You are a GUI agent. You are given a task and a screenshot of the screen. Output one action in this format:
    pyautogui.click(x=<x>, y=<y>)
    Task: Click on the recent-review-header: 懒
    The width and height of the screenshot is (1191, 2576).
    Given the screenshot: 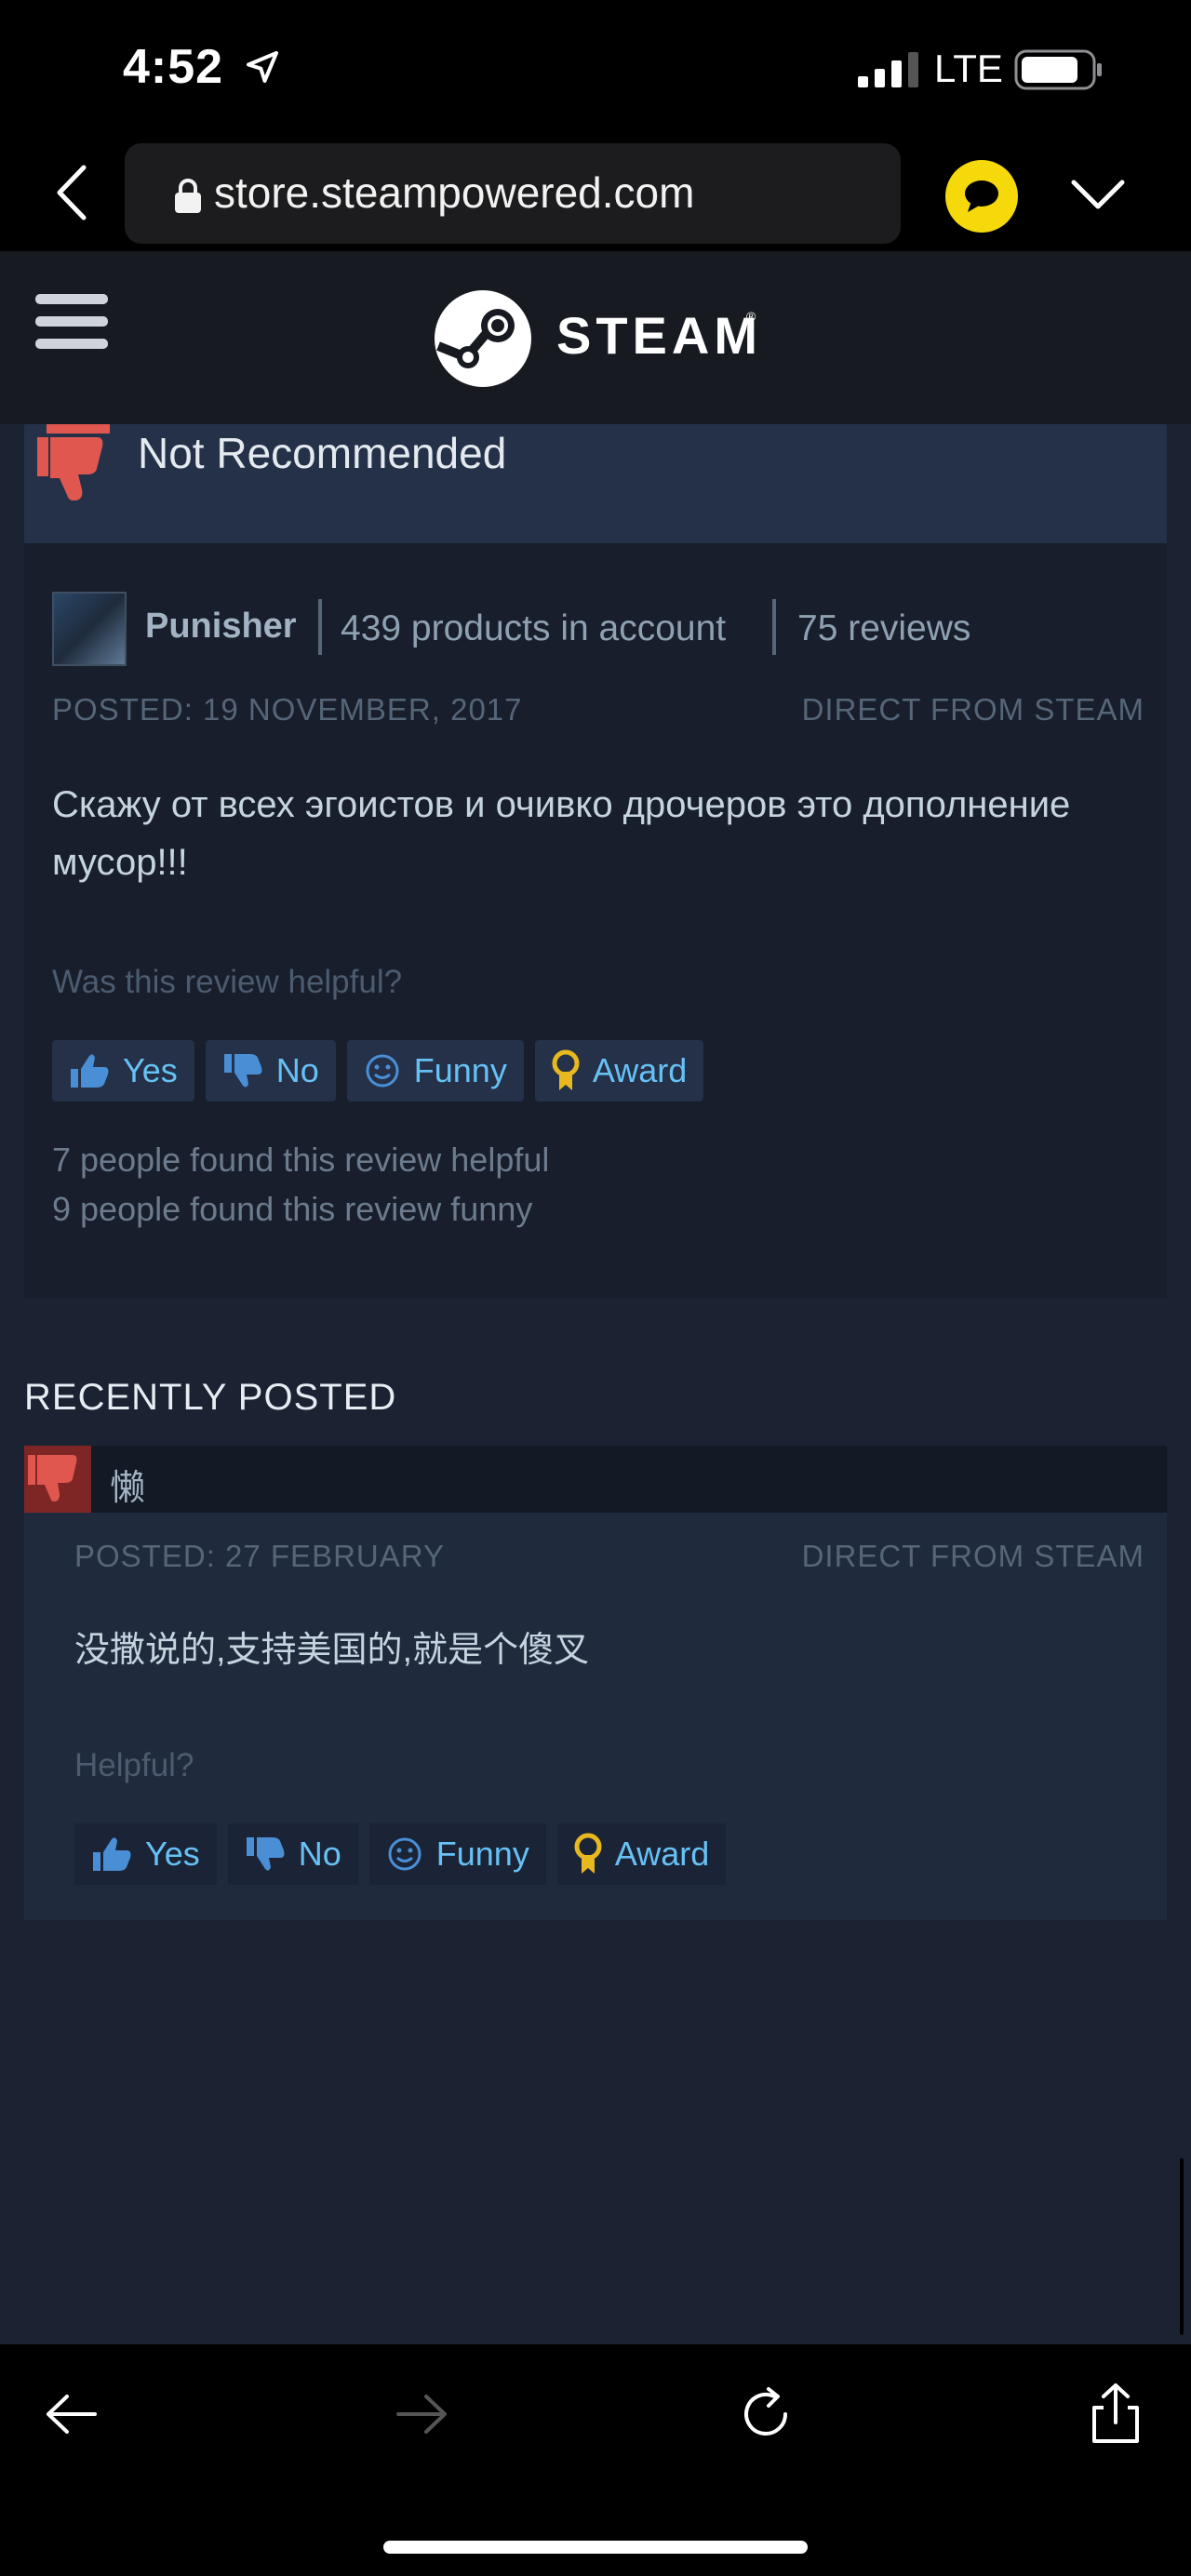 What is the action you would take?
    pyautogui.click(x=595, y=1479)
    